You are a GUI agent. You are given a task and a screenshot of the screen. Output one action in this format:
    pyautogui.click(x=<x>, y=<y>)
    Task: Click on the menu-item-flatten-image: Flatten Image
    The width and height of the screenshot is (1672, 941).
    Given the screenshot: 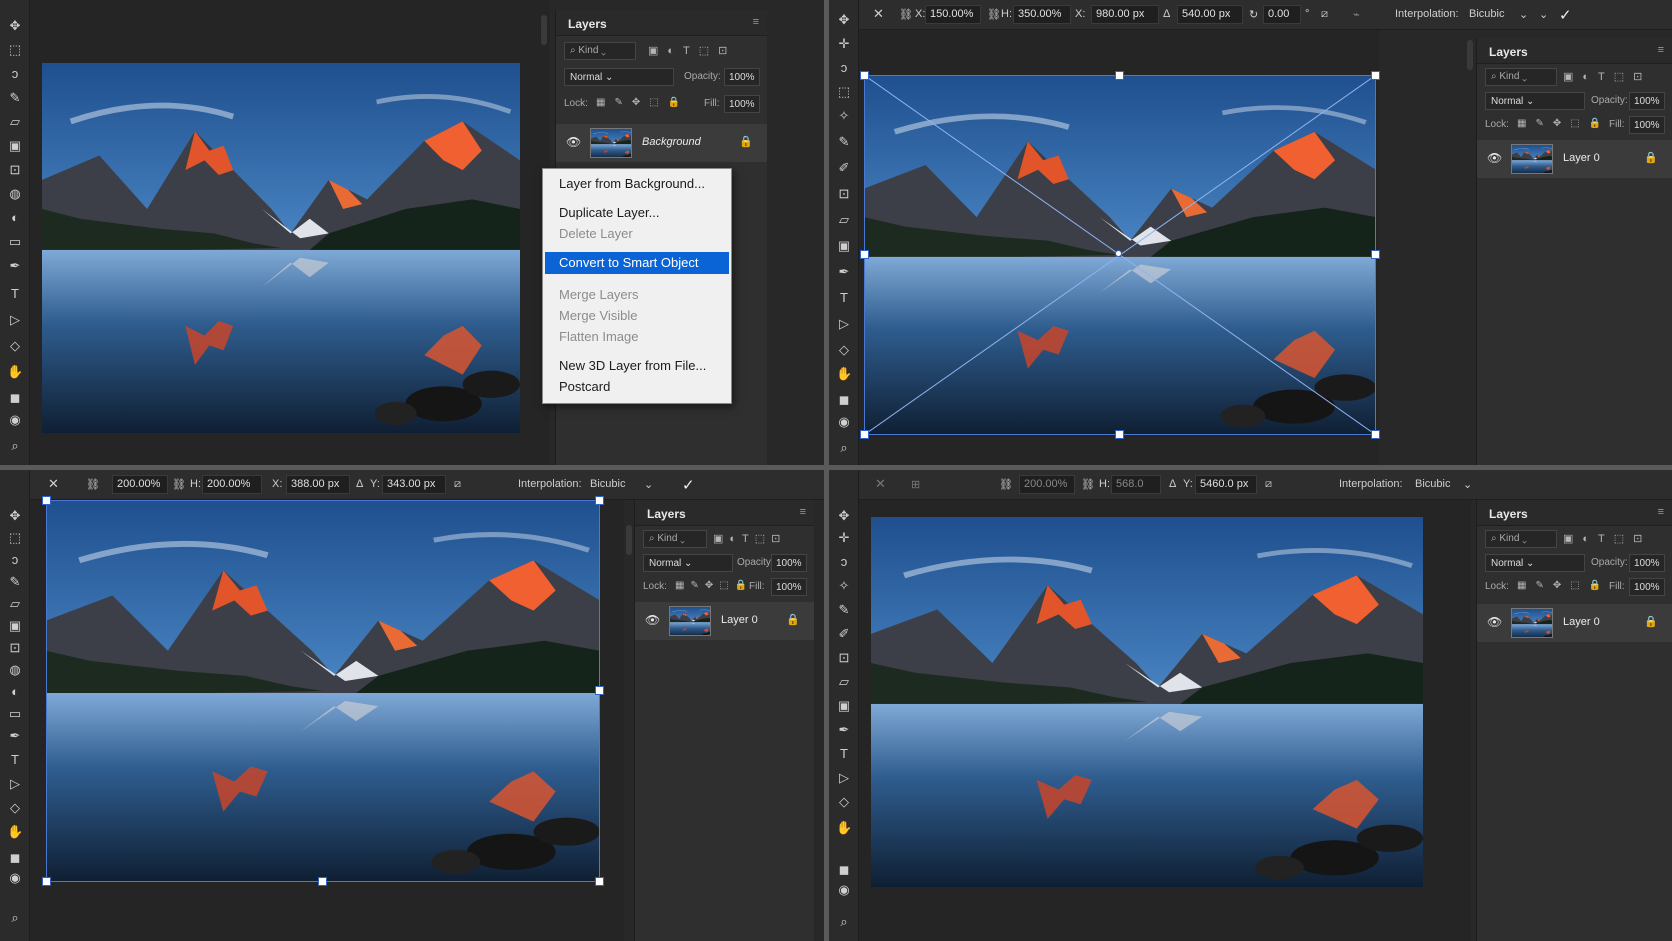 What is the action you would take?
    pyautogui.click(x=637, y=337)
    